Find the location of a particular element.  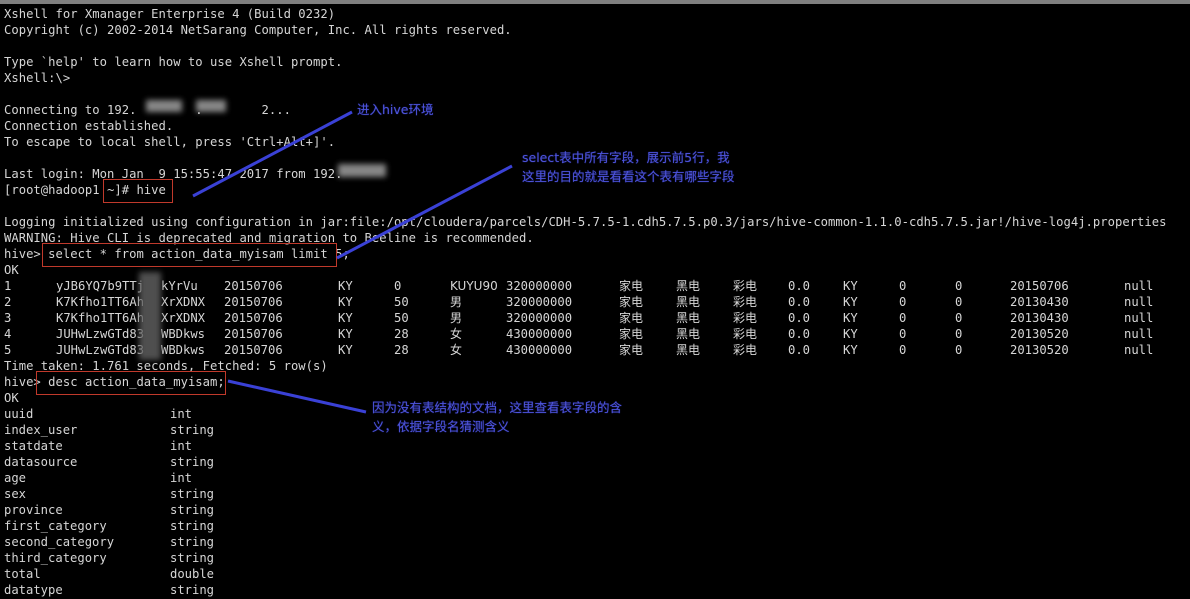

annotation-select-line1: select表中所有字段，展示前5行，我 is located at coordinates (626, 157).